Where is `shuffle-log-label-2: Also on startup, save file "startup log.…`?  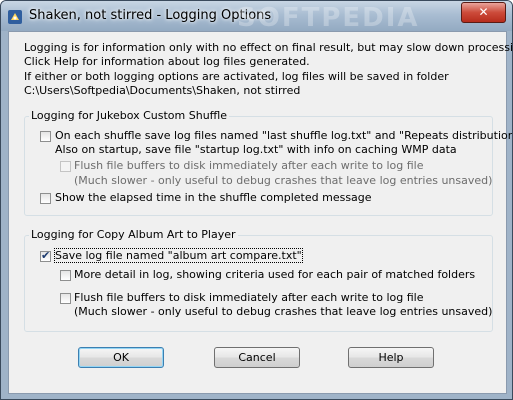
shuffle-log-label-2: Also on startup, save file "startup log.… is located at coordinates (256, 149).